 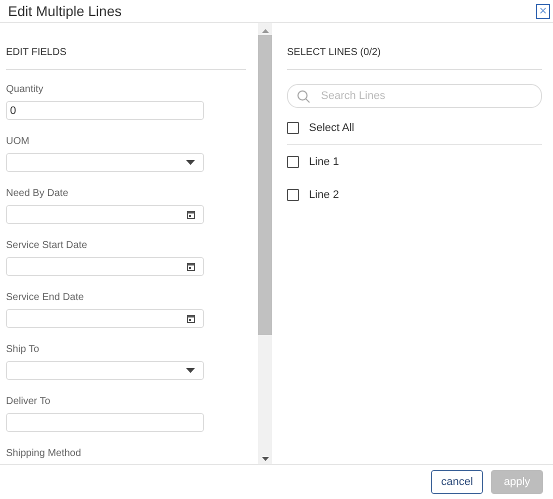 I want to click on field-label: Deliver To, so click(x=29, y=402).